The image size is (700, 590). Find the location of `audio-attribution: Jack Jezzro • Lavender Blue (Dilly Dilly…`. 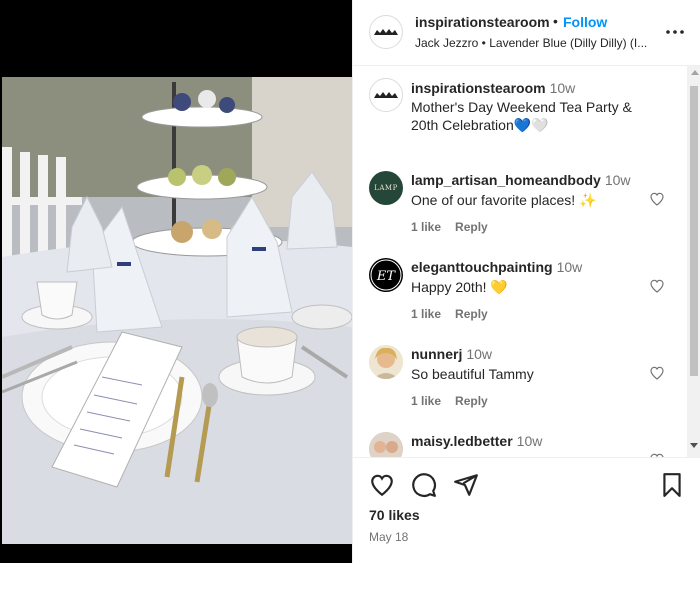

audio-attribution: Jack Jezzro • Lavender Blue (Dilly Dilly… is located at coordinates (531, 43).